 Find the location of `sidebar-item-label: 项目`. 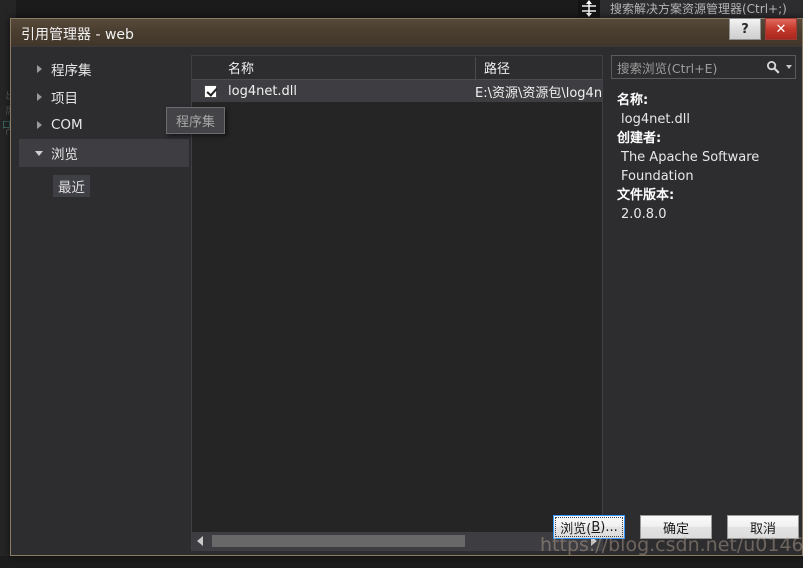

sidebar-item-label: 项目 is located at coordinates (64, 99).